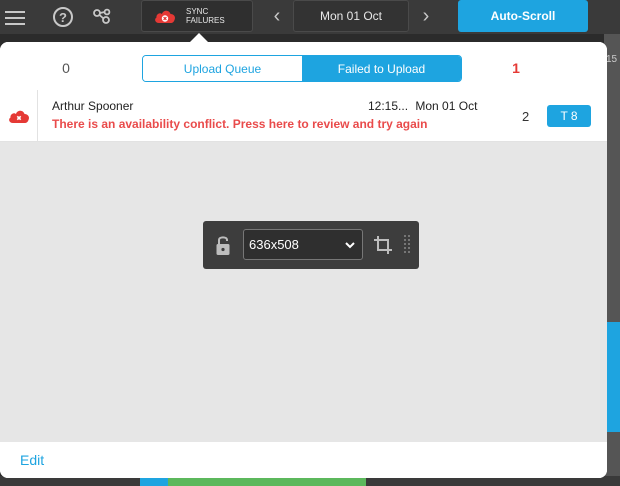  I want to click on sync-failures-button: SYNC FAILURES, so click(197, 16).